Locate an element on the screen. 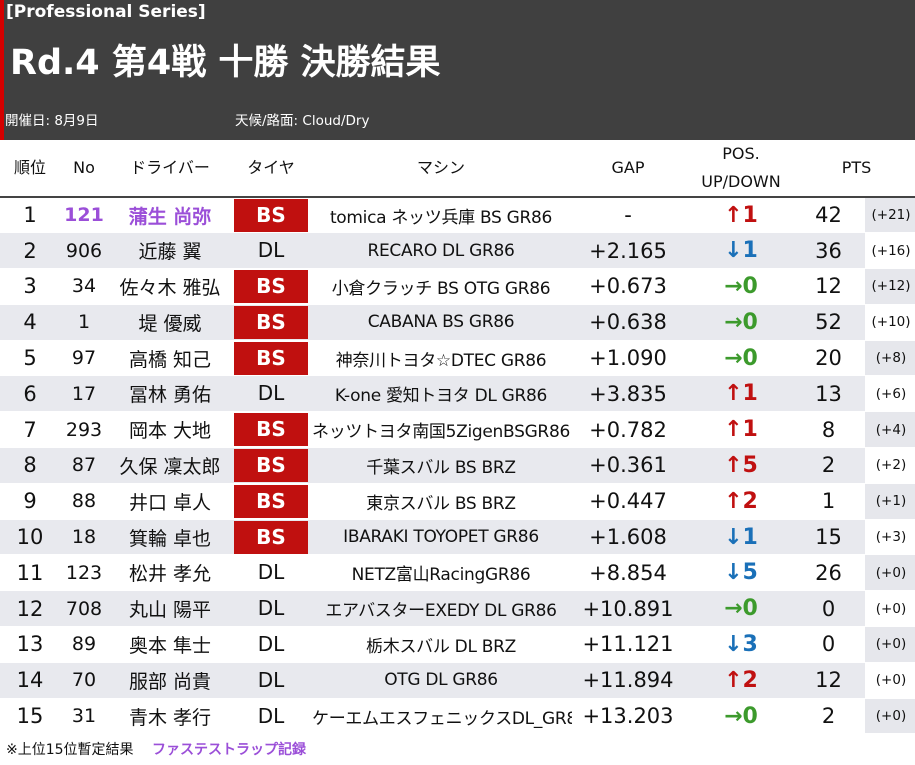 The image size is (915, 765). position-cell: 7 is located at coordinates (30, 430).